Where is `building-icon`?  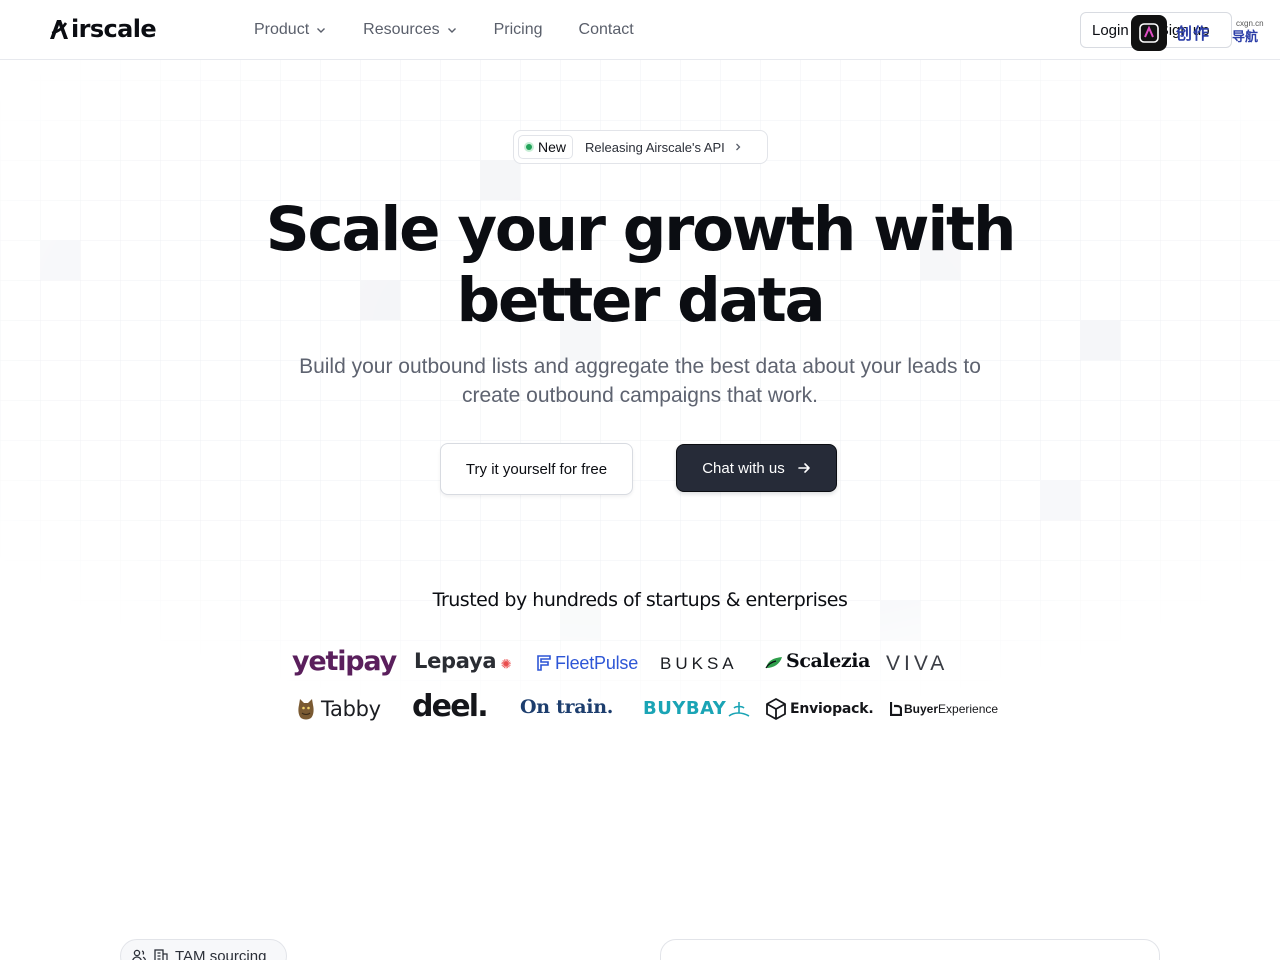
building-icon is located at coordinates (161, 954).